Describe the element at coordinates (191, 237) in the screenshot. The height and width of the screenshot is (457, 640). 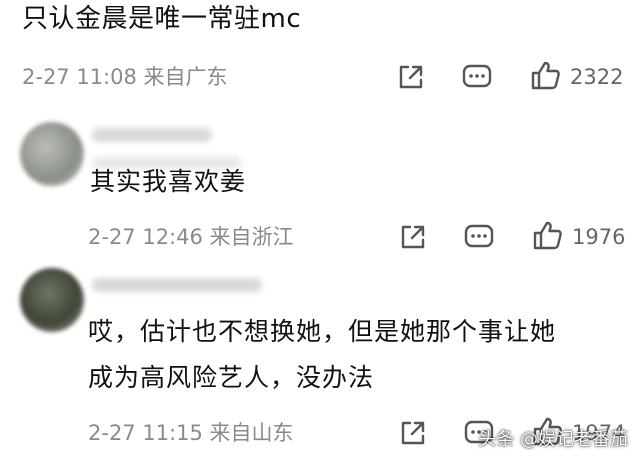
I see `comment-meta: 2-27 12:46 来自浙江` at that location.